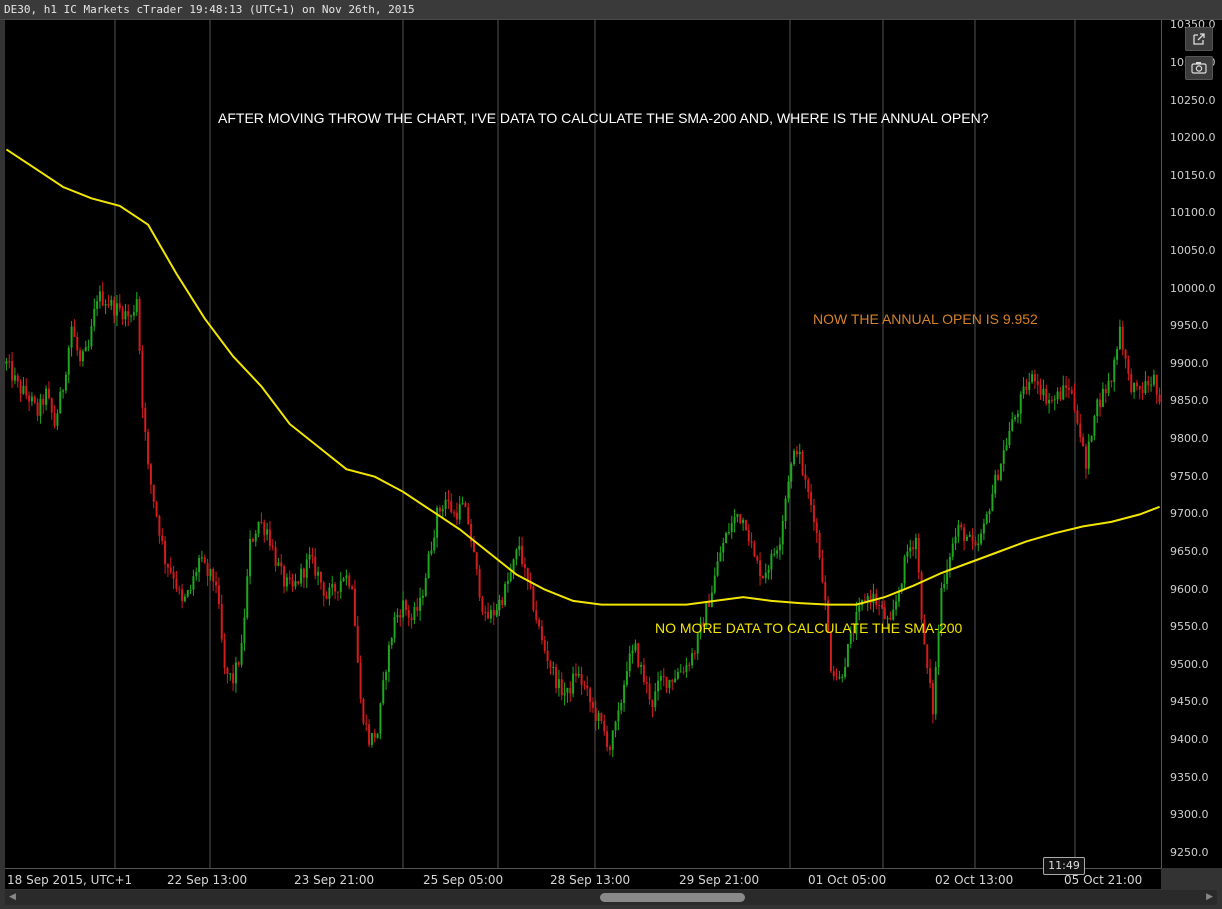 The image size is (1222, 909). What do you see at coordinates (1193, 288) in the screenshot?
I see `price-tick-label: 10000.0` at bounding box center [1193, 288].